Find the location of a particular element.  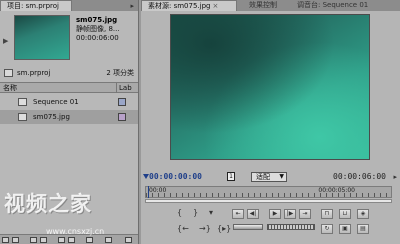

fit-box: 1 is located at coordinates (231, 176).